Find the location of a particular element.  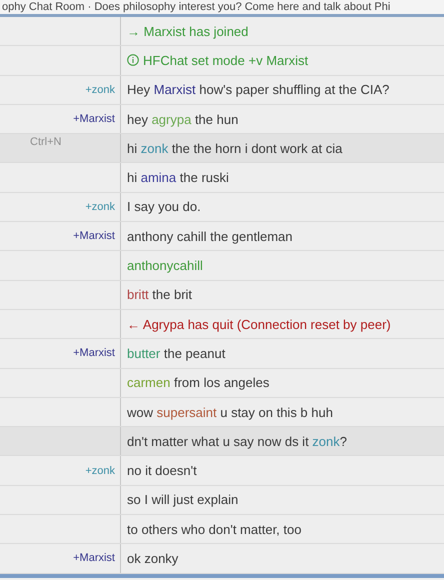

message-text: hi amina the ruski is located at coordinates (178, 178).